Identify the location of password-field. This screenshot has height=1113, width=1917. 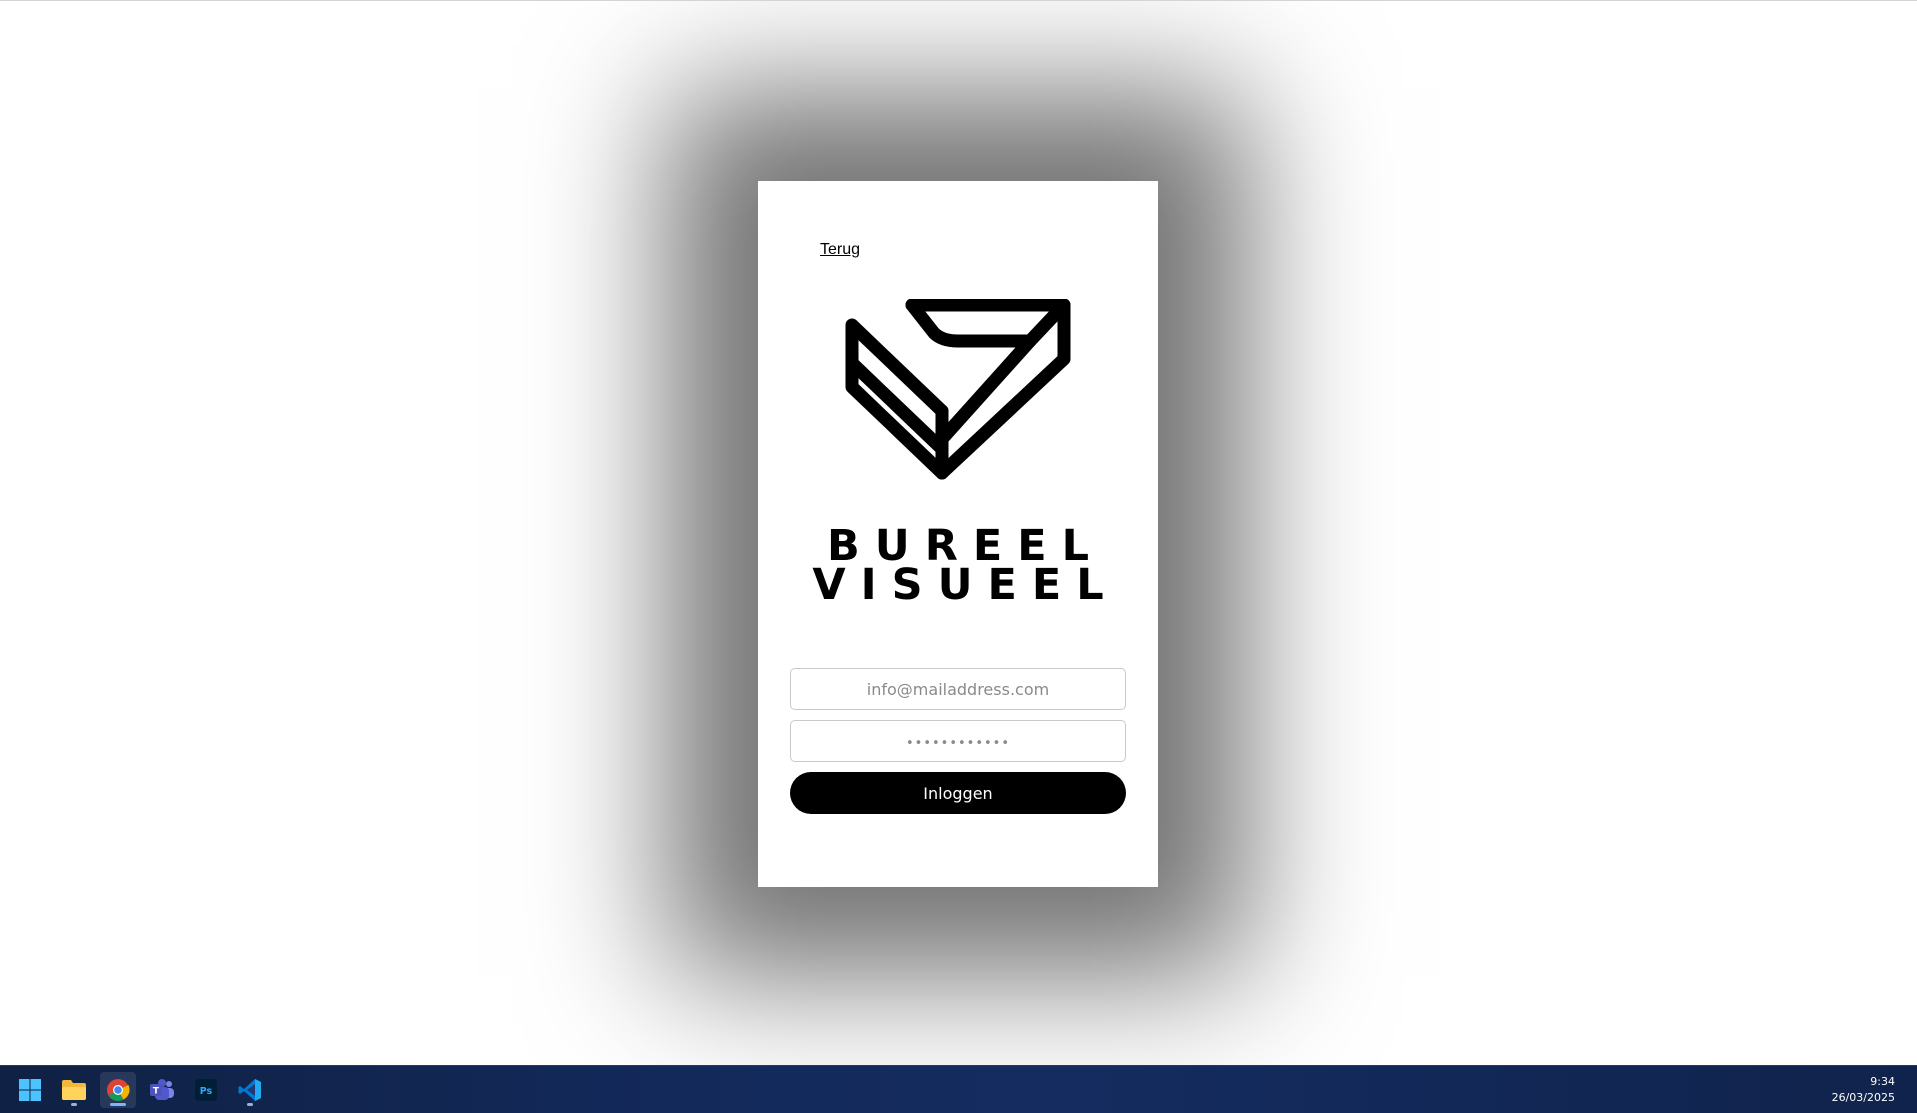
(958, 741).